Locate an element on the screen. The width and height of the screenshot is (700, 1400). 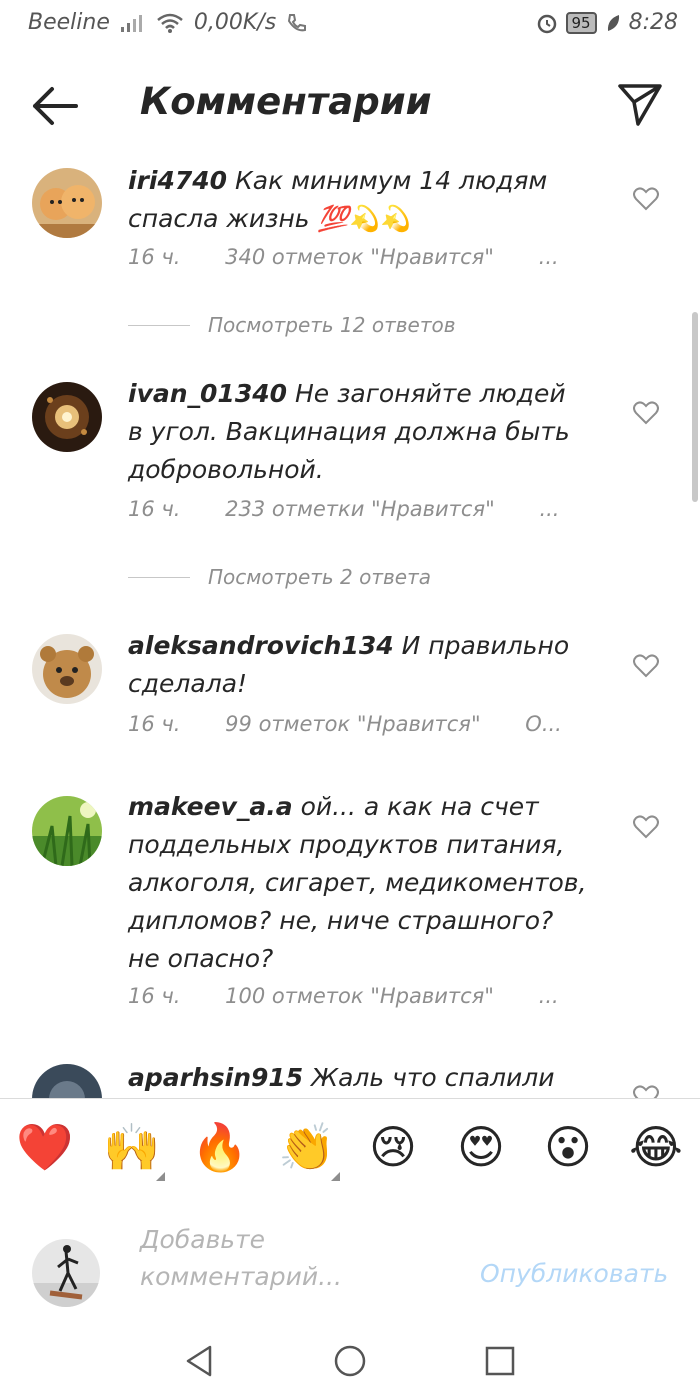
view-replies-label: Посмотреть 12 ответов is located at coordinates (332, 325).